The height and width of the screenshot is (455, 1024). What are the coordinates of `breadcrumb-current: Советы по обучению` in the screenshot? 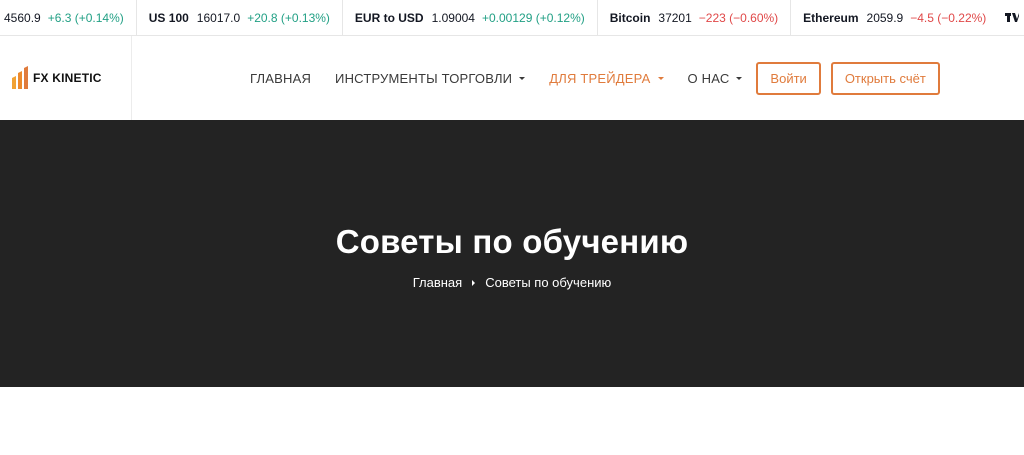 It's located at (548, 282).